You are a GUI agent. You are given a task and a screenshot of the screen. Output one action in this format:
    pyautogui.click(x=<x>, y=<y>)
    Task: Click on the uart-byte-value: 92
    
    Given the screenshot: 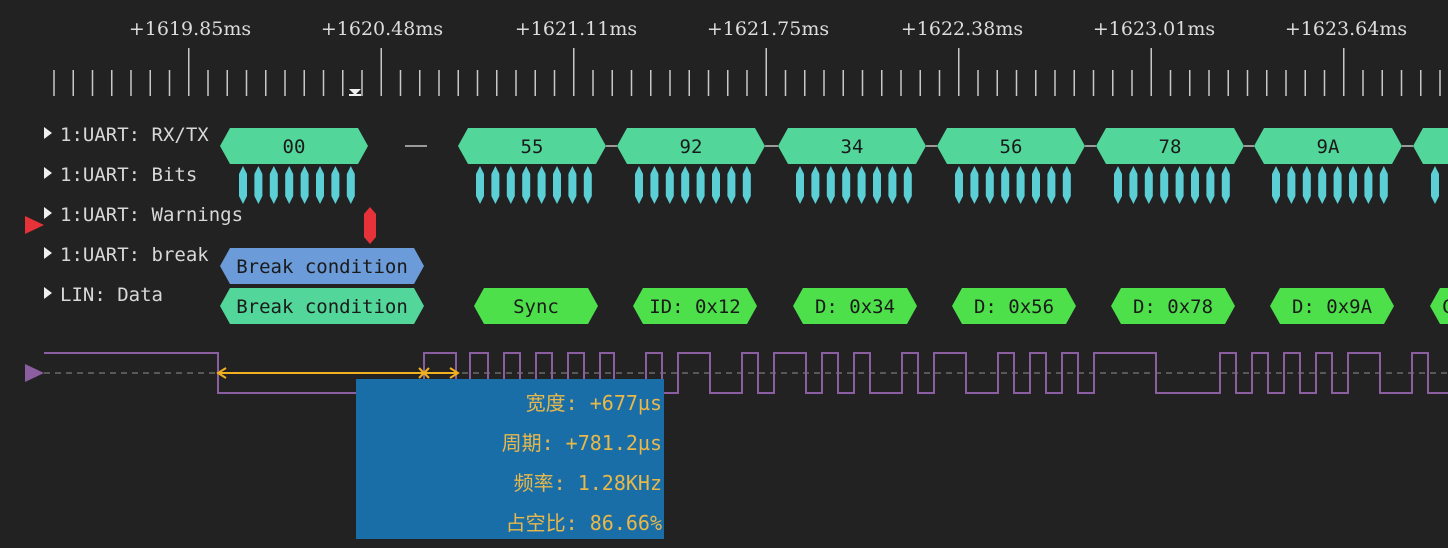 What is the action you would take?
    pyautogui.click(x=691, y=147)
    